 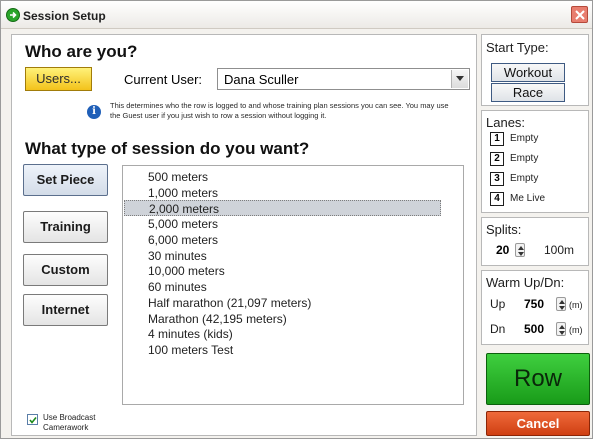 I want to click on splits-value: 20, so click(x=502, y=250).